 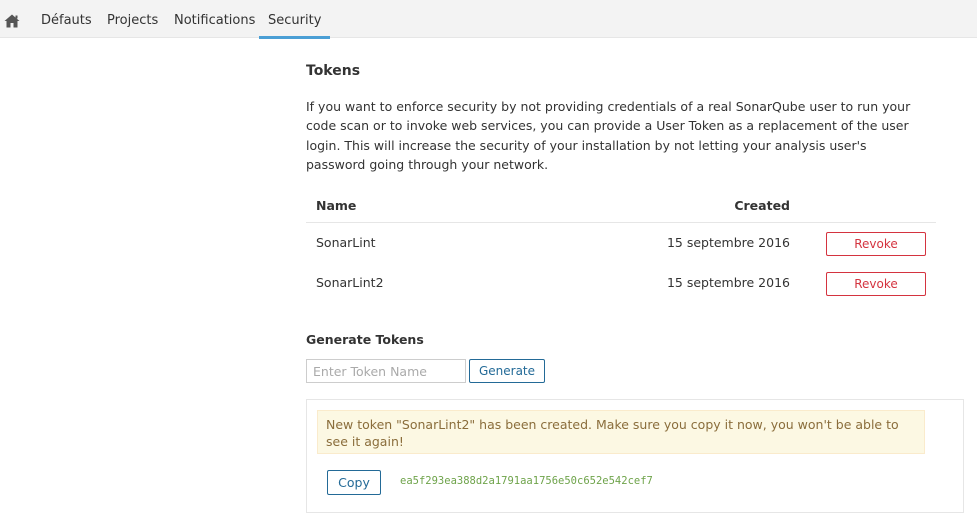 What do you see at coordinates (132, 19) in the screenshot?
I see `tab-projects: Projects` at bounding box center [132, 19].